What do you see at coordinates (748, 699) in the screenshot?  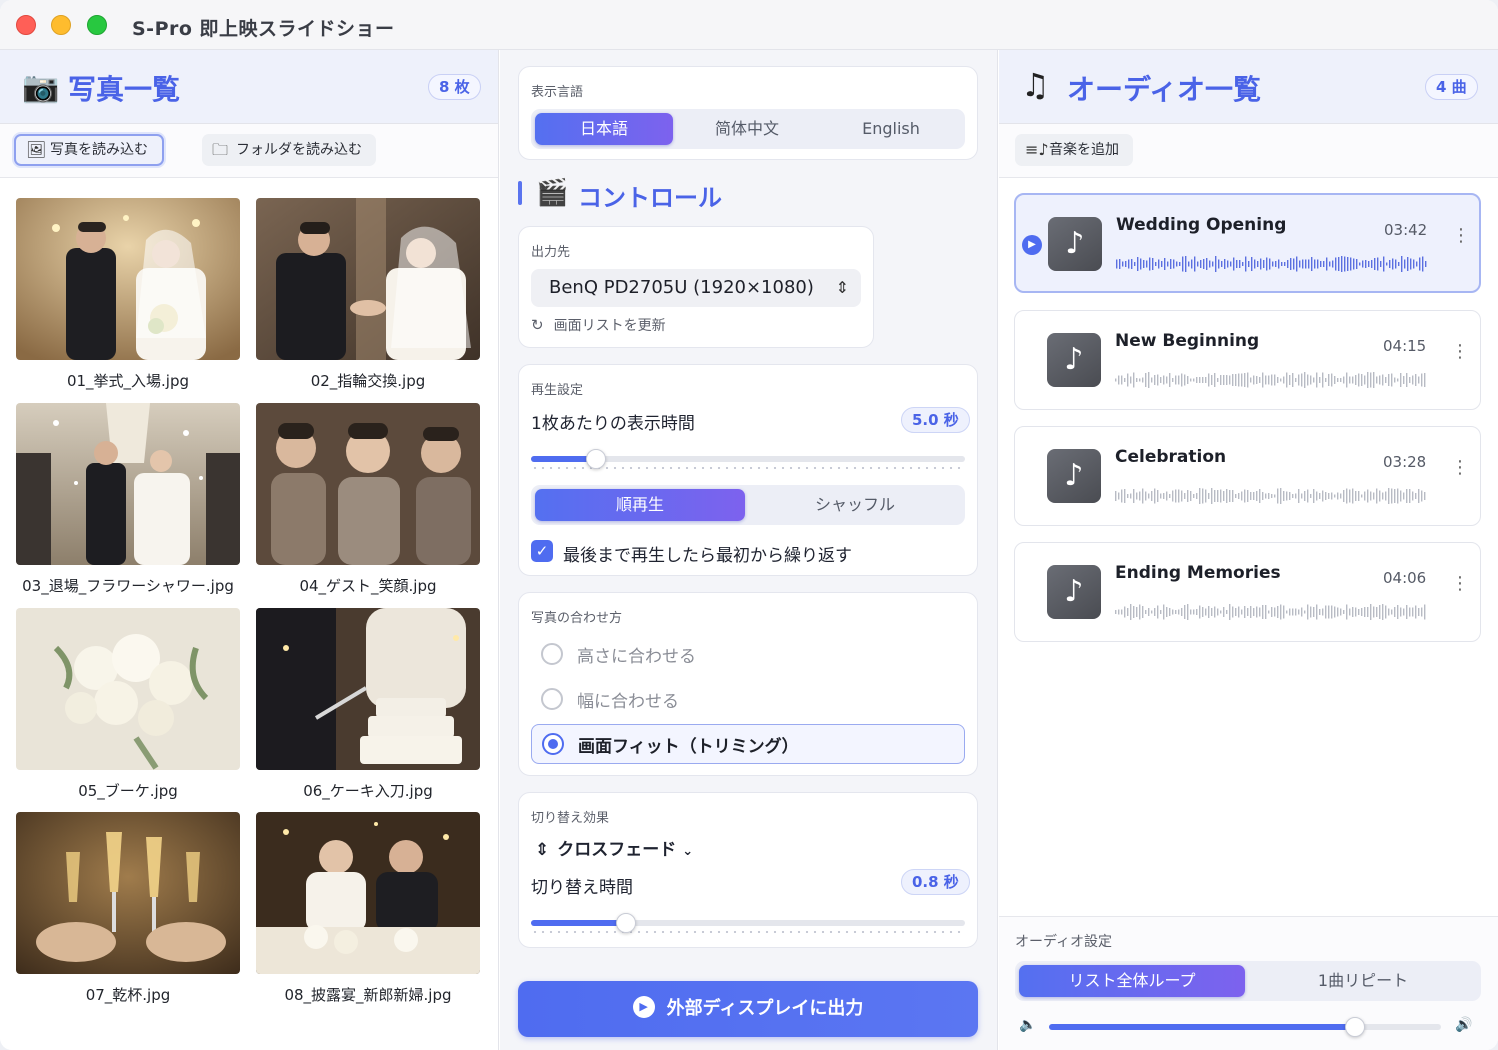 I see `fit-option-width: 幅に合わせる` at bounding box center [748, 699].